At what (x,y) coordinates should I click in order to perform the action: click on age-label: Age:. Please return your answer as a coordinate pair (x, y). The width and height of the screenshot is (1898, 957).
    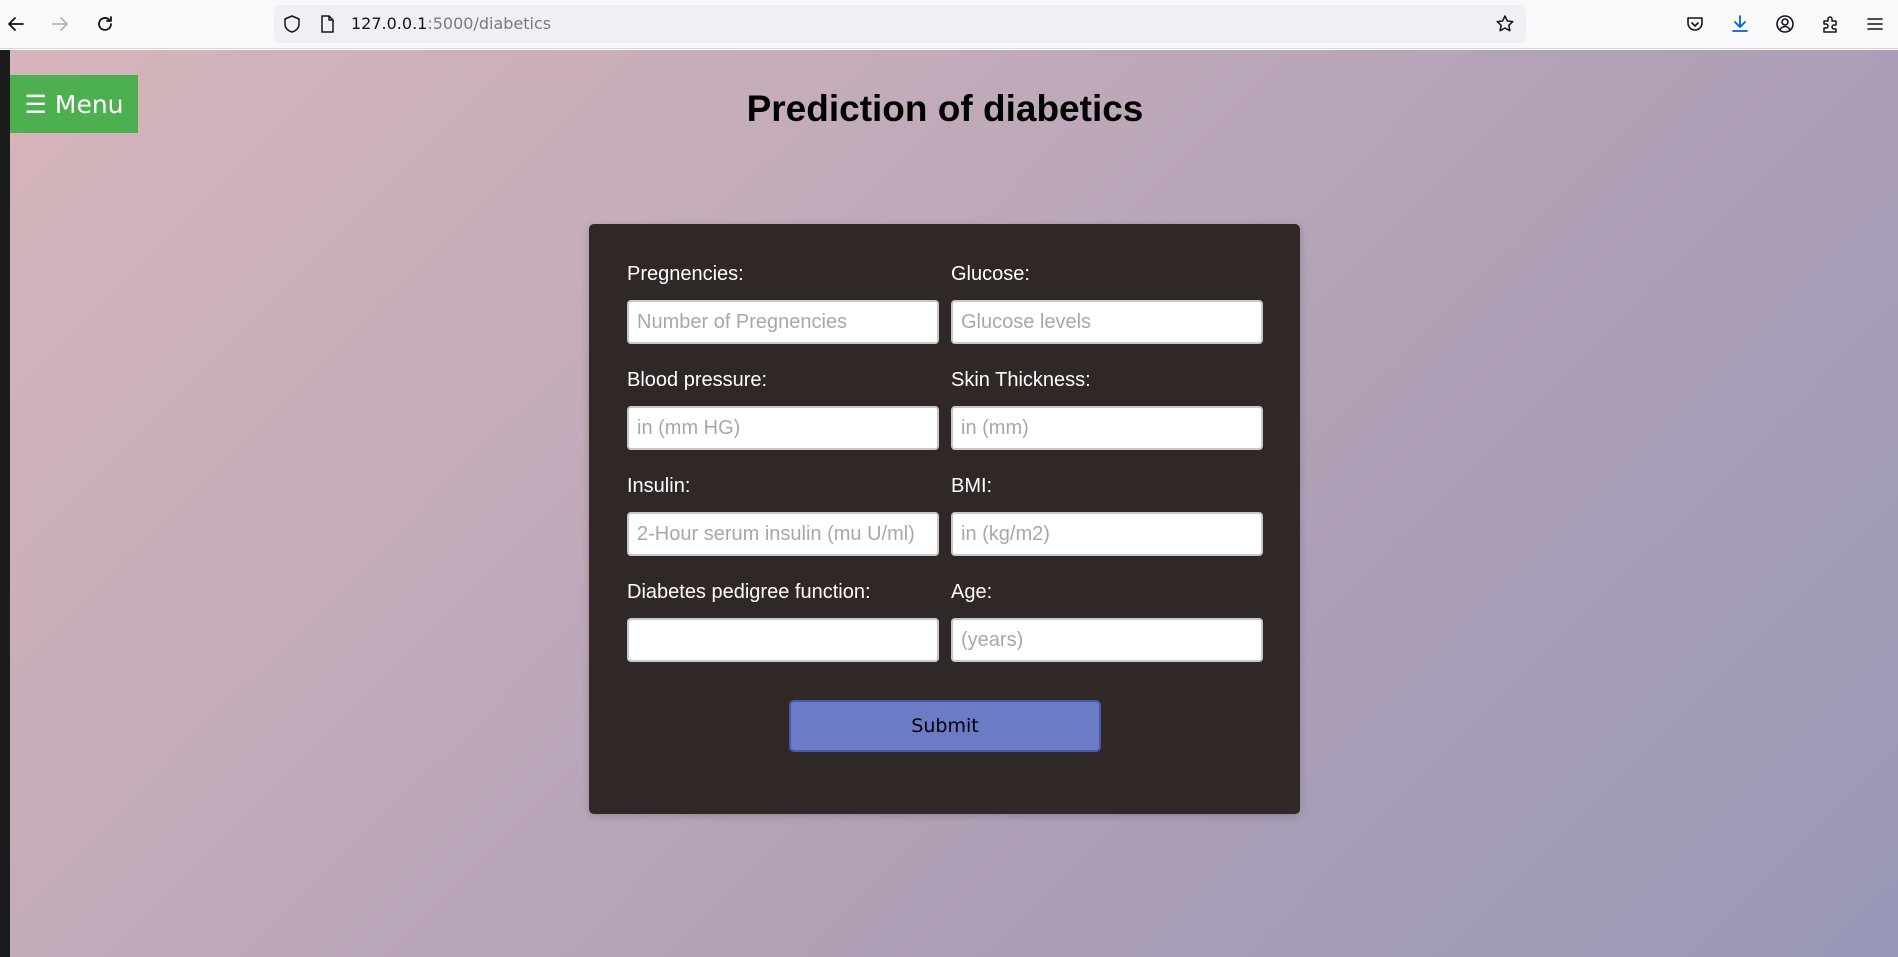
    Looking at the image, I should click on (972, 592).